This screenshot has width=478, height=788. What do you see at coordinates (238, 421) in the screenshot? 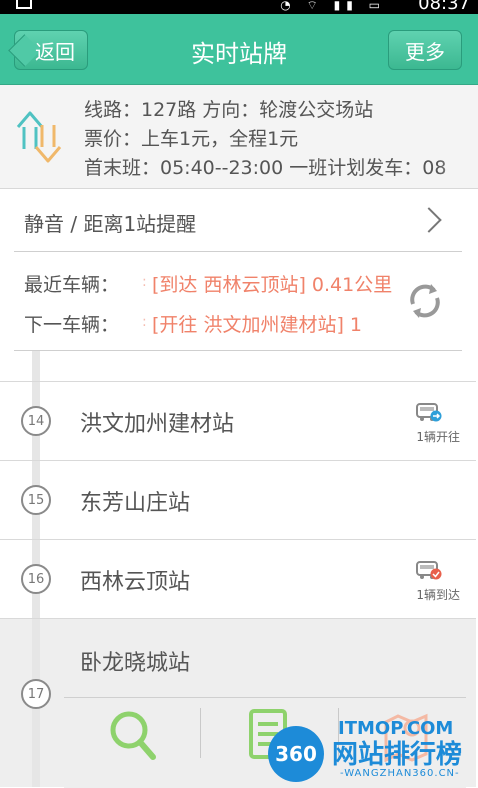
I see `stop-row-14: 14 洪文加州建材站 1辆开往` at bounding box center [238, 421].